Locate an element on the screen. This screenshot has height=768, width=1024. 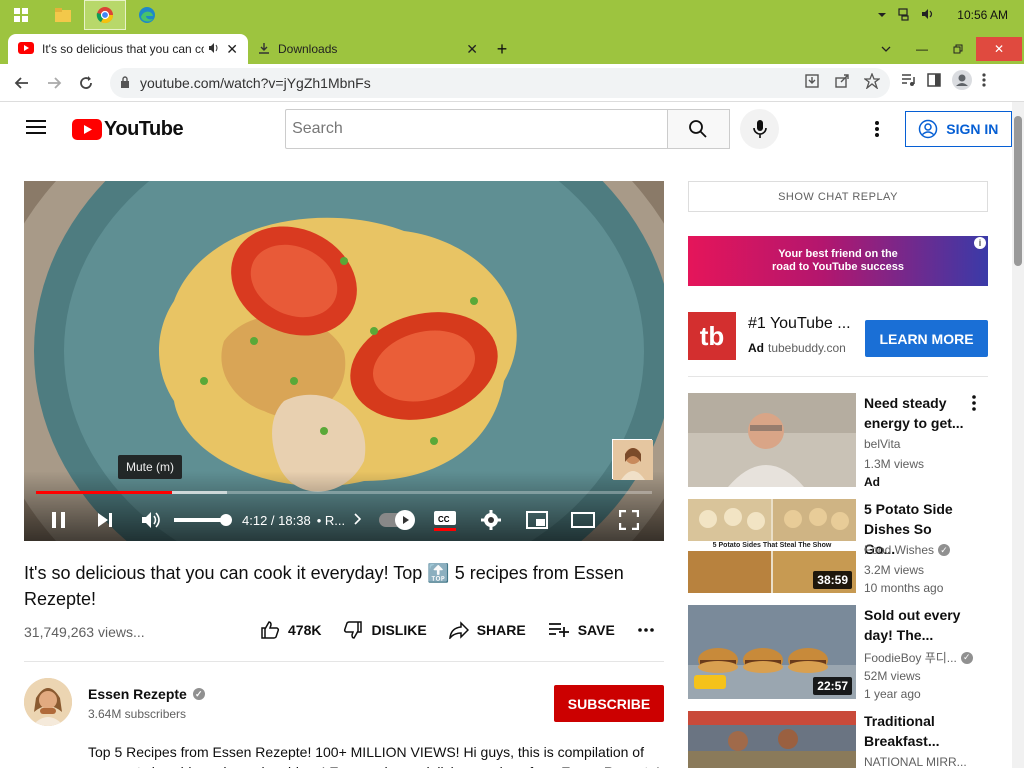
file-explorer-icon is located at coordinates (63, 15).